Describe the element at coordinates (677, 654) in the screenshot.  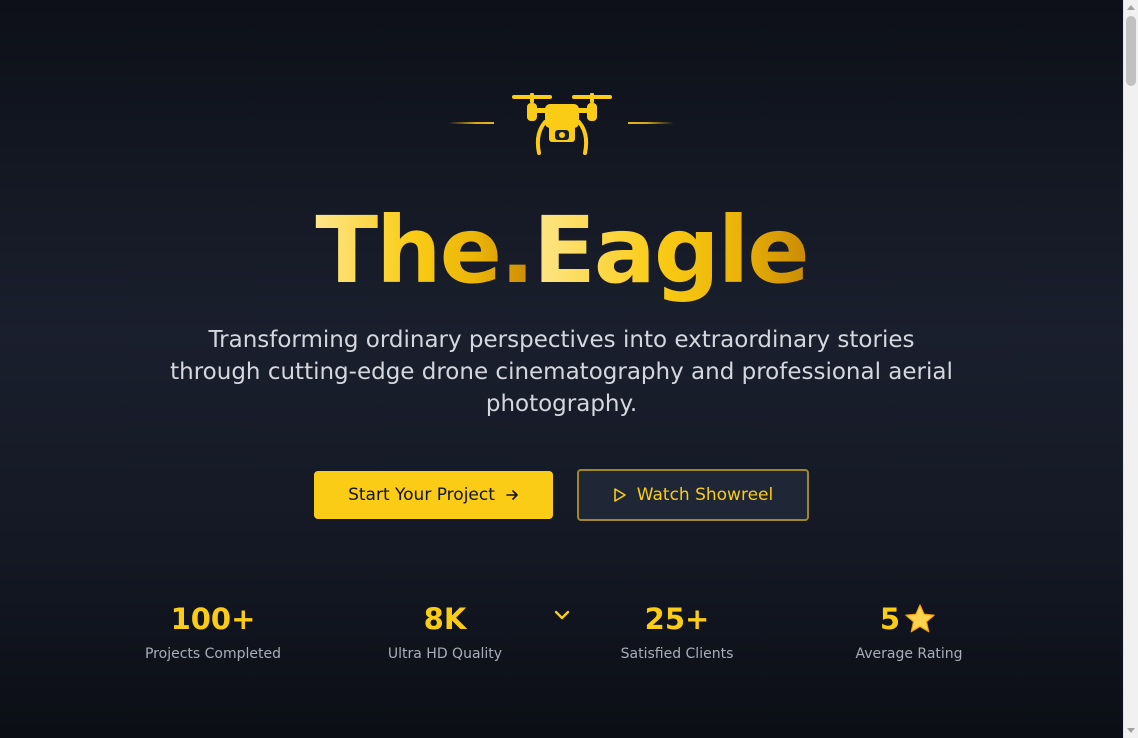
I see `stat-label: Satisfied Clients` at that location.